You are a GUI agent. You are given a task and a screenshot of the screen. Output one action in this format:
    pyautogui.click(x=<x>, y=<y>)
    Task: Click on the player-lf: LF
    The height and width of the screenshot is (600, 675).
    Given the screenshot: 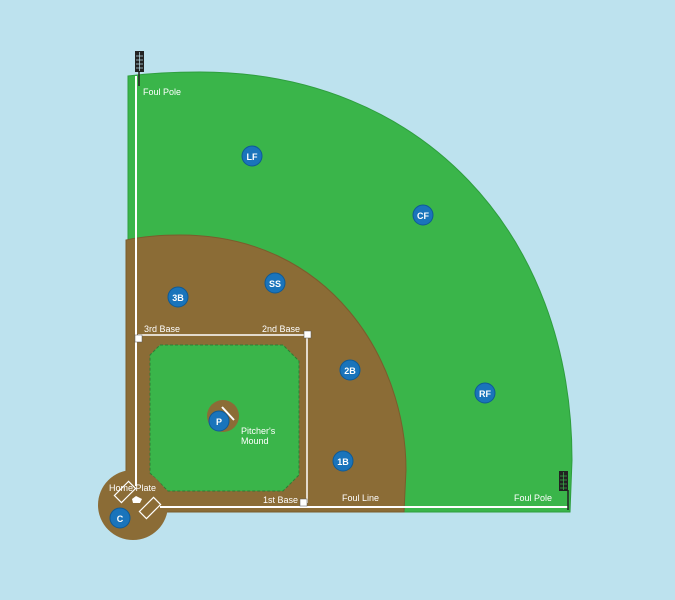 What is the action you would take?
    pyautogui.click(x=252, y=156)
    